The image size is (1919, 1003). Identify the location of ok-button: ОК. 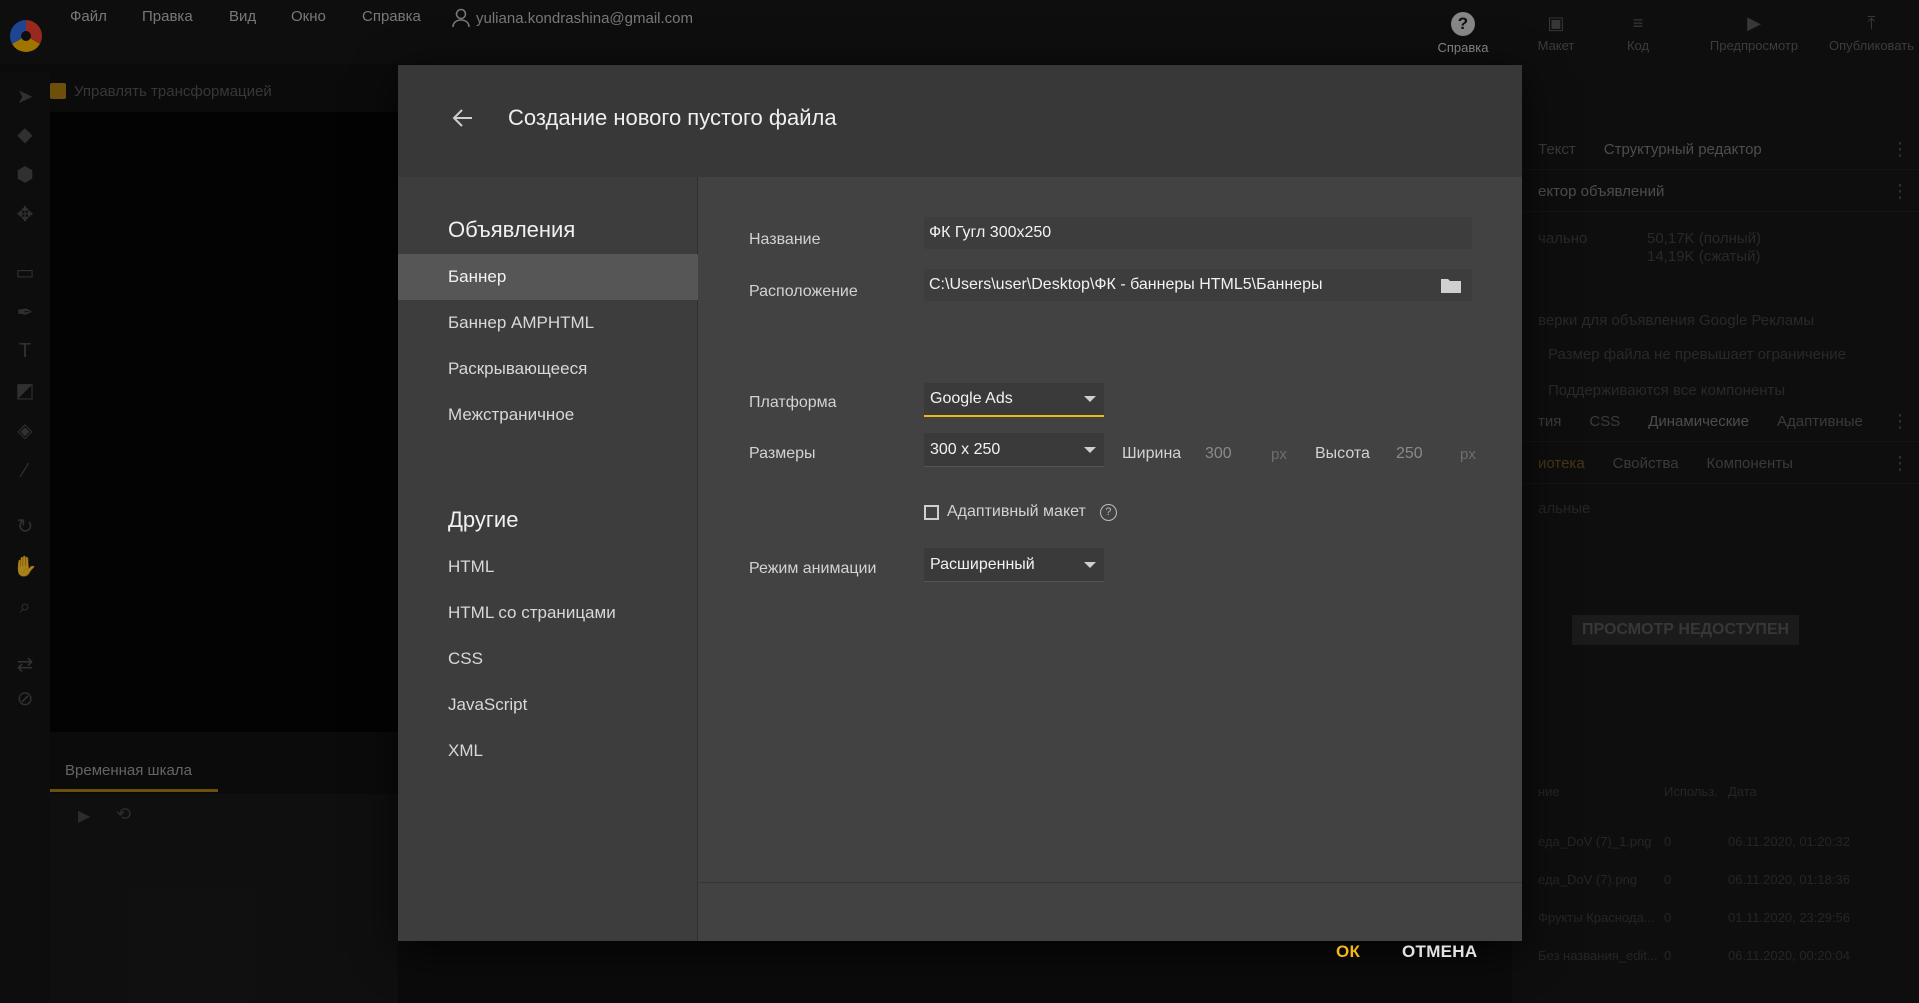
(1348, 952).